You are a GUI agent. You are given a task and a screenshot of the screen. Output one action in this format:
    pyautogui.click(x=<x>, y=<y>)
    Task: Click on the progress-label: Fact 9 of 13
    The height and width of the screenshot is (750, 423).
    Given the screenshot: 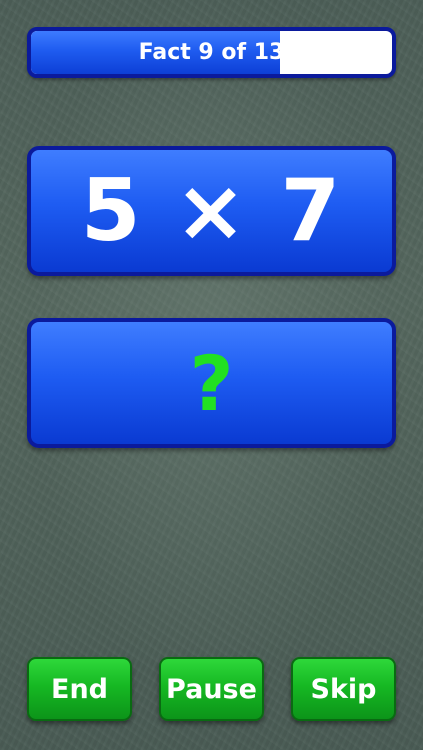 What is the action you would take?
    pyautogui.click(x=211, y=52)
    